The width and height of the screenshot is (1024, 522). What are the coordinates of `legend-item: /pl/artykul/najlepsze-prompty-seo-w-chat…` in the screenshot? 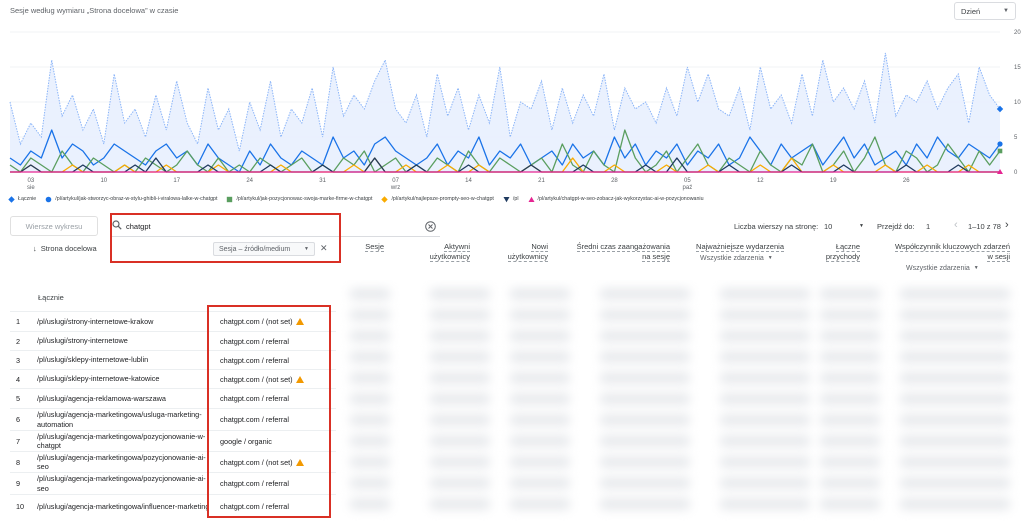 It's located at (437, 199).